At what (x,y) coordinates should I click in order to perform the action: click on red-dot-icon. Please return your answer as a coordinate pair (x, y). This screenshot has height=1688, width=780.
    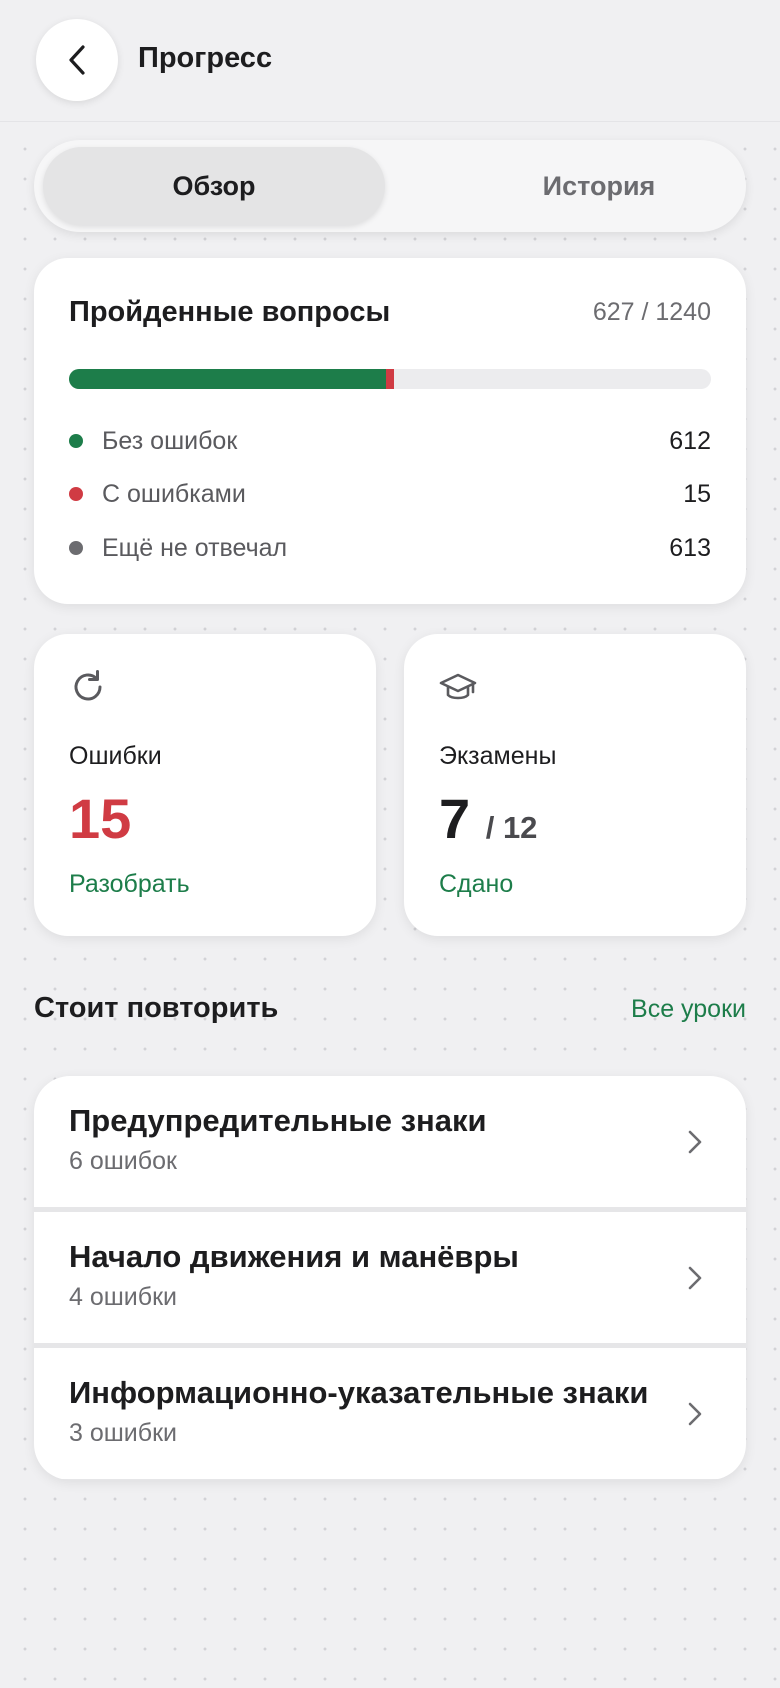
    Looking at the image, I should click on (76, 494).